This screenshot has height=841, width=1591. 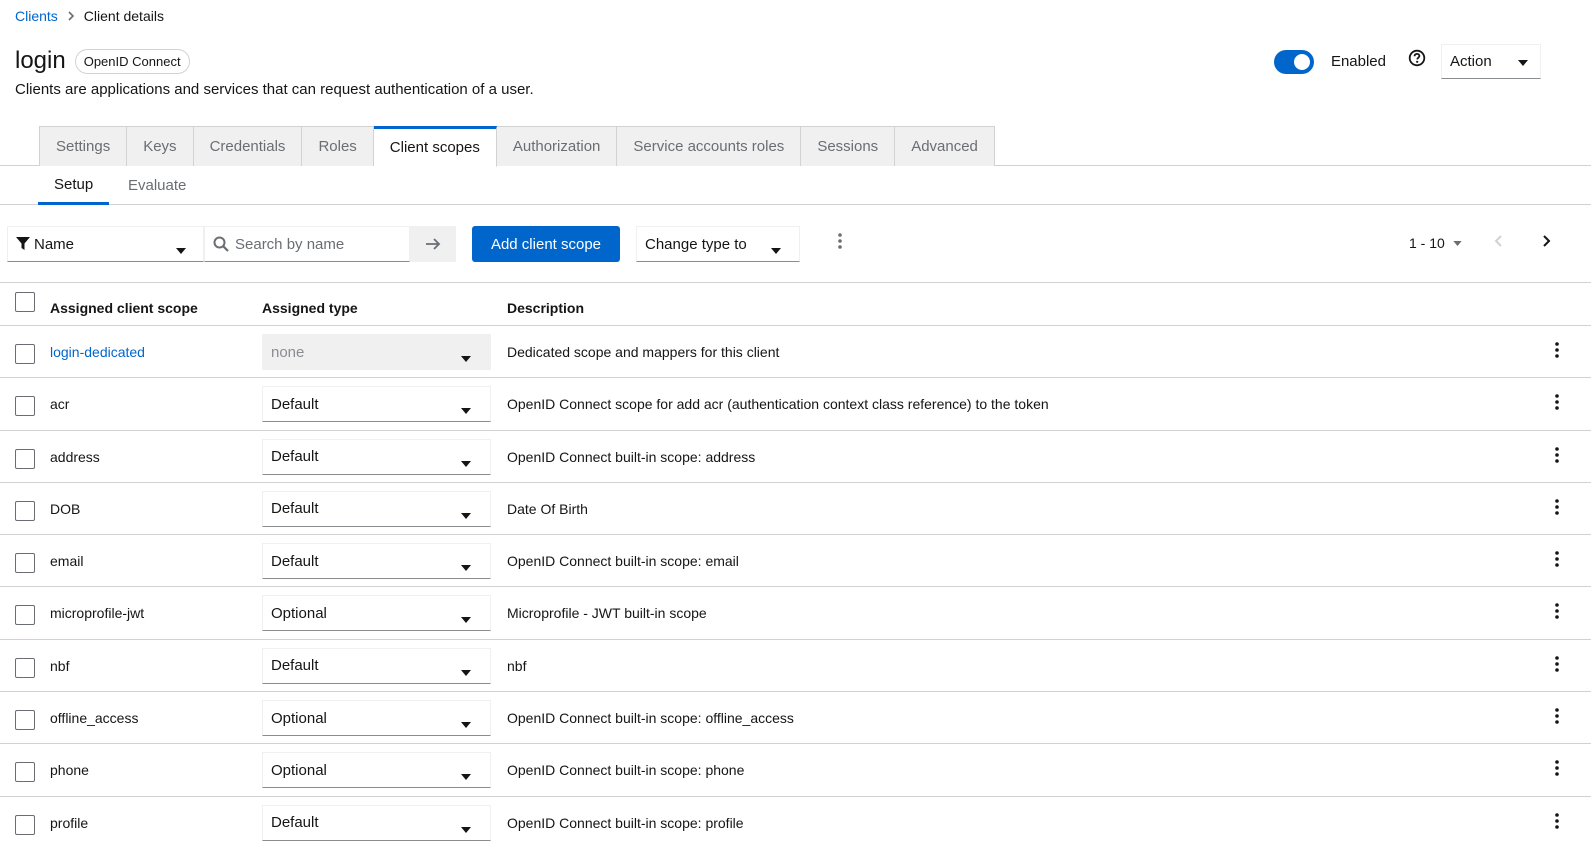 What do you see at coordinates (320, 244) in the screenshot?
I see `search-input` at bounding box center [320, 244].